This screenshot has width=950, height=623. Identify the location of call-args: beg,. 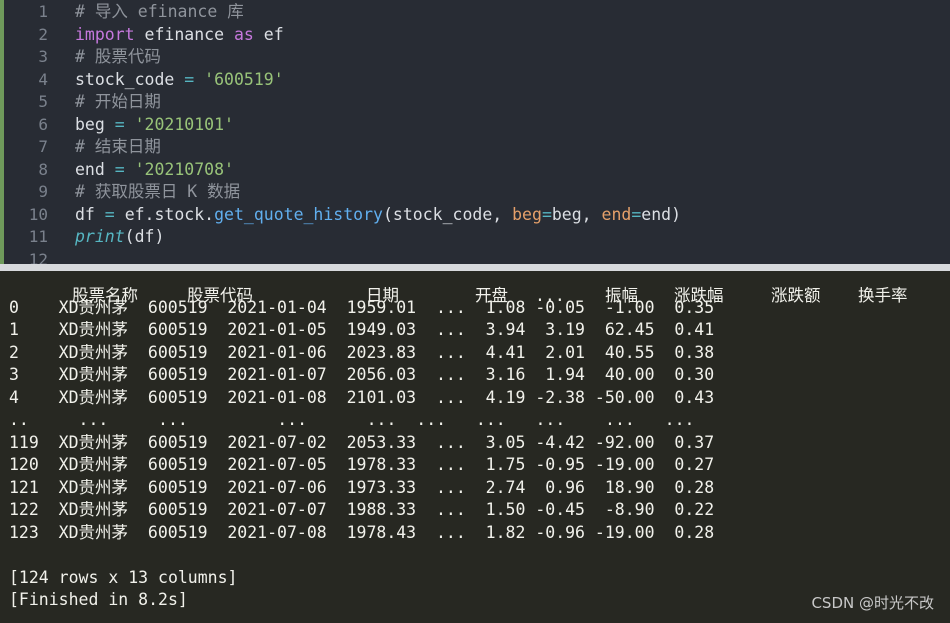
(576, 214).